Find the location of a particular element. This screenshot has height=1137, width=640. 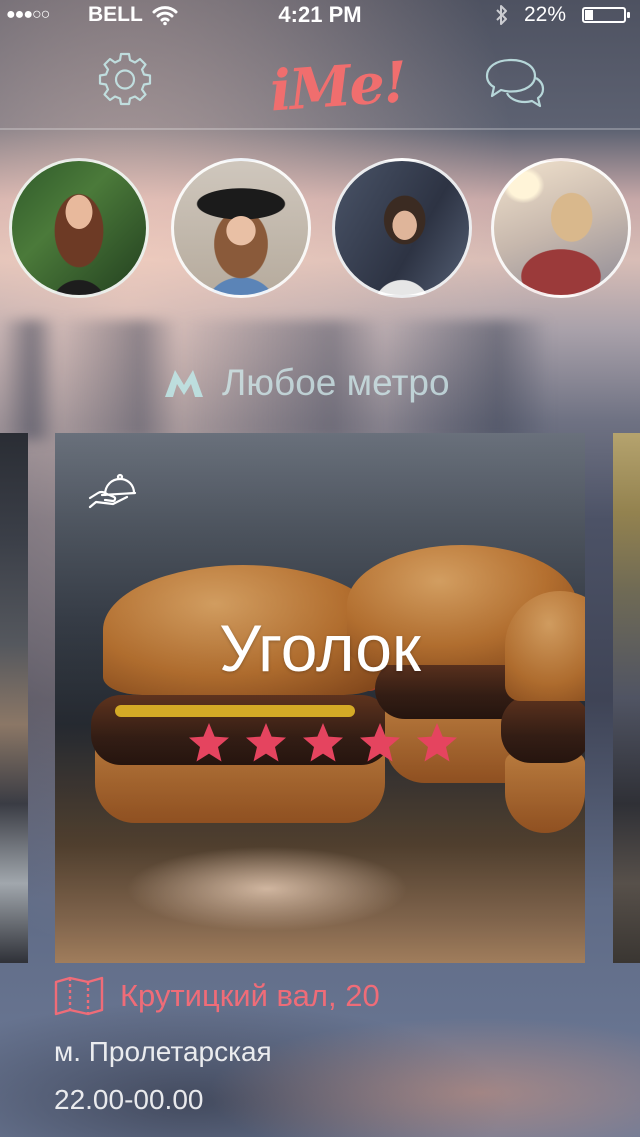

profile-avatars-row is located at coordinates (320, 229).